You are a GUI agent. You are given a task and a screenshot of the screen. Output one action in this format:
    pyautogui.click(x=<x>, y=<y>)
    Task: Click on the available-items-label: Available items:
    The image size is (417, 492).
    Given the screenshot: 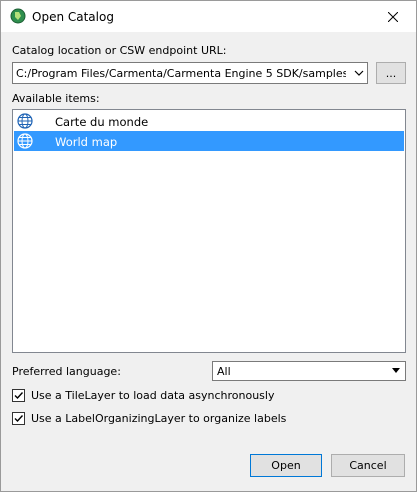 What is the action you would take?
    pyautogui.click(x=56, y=98)
    